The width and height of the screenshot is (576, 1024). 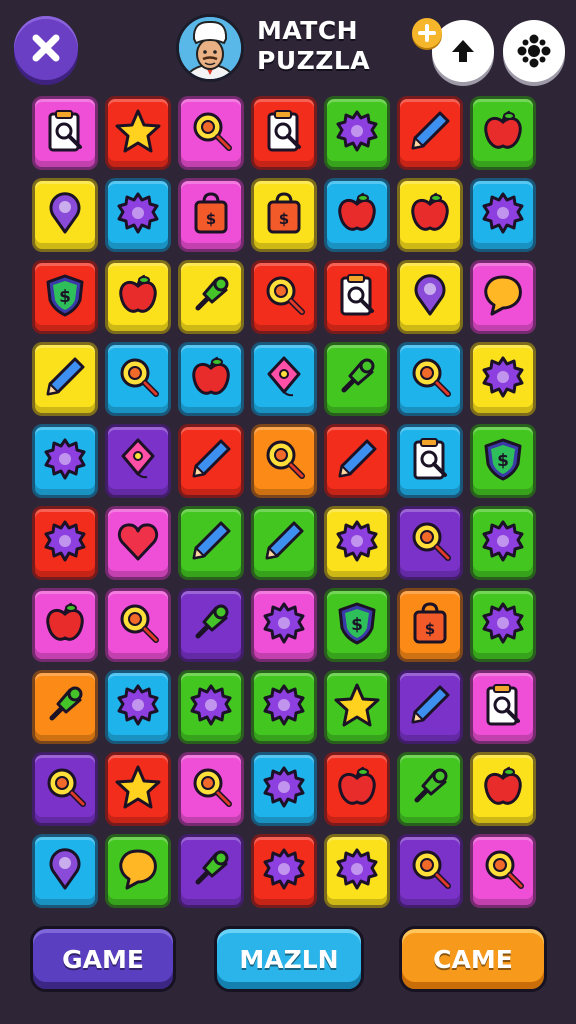 What do you see at coordinates (138, 297) in the screenshot?
I see `tile-r3-c2` at bounding box center [138, 297].